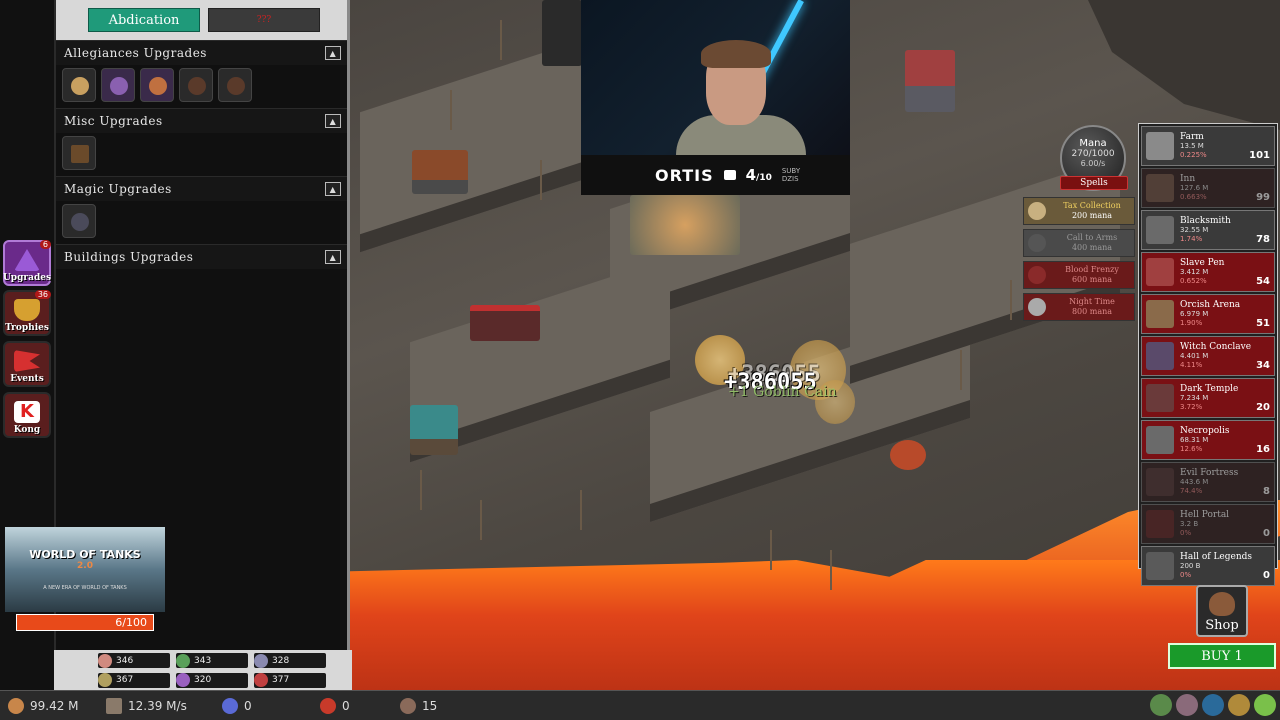 This screenshot has width=1280, height=720. I want to click on mountain-rocks, so click(1184, 65).